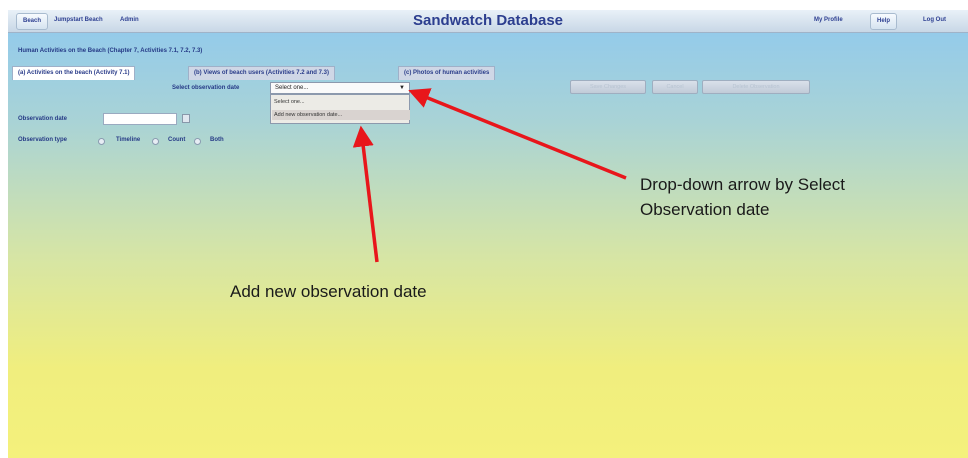  Describe the element at coordinates (743, 184) in the screenshot. I see `callout-dropdown-arrow-line1: Drop-down arrow by Select` at that location.